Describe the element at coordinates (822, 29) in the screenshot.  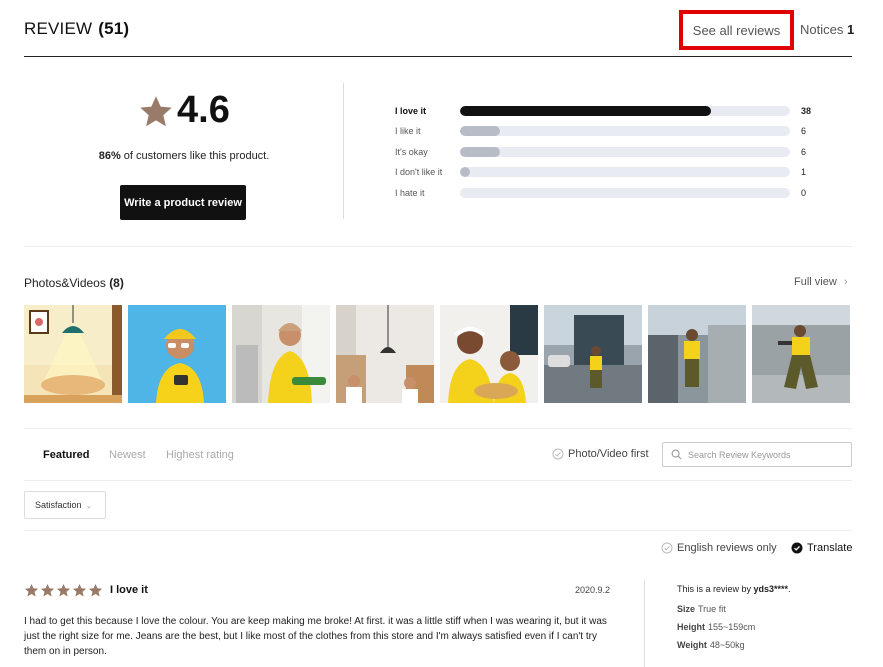
I see `notices-label: Notices` at that location.